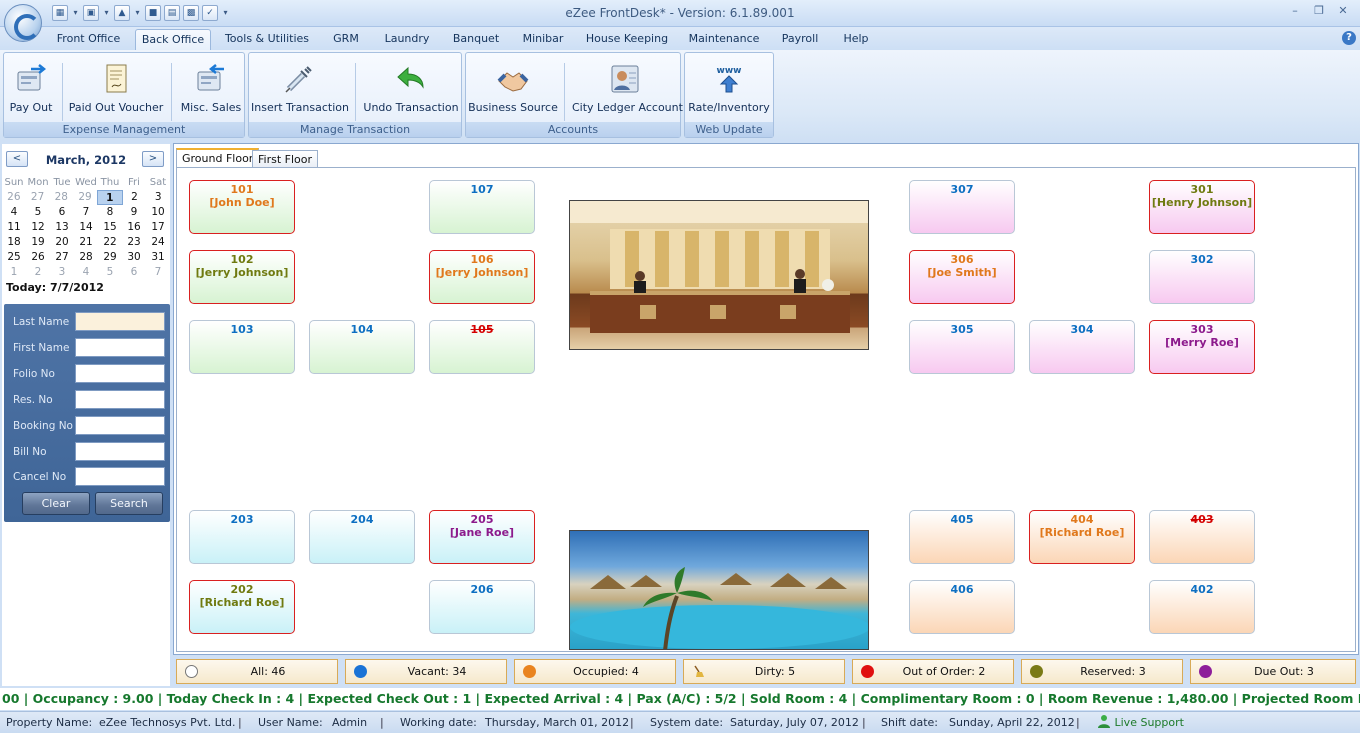 This screenshot has height=733, width=1360. Describe the element at coordinates (242, 607) in the screenshot. I see `room-tile: 202 [Richard Roe]` at that location.